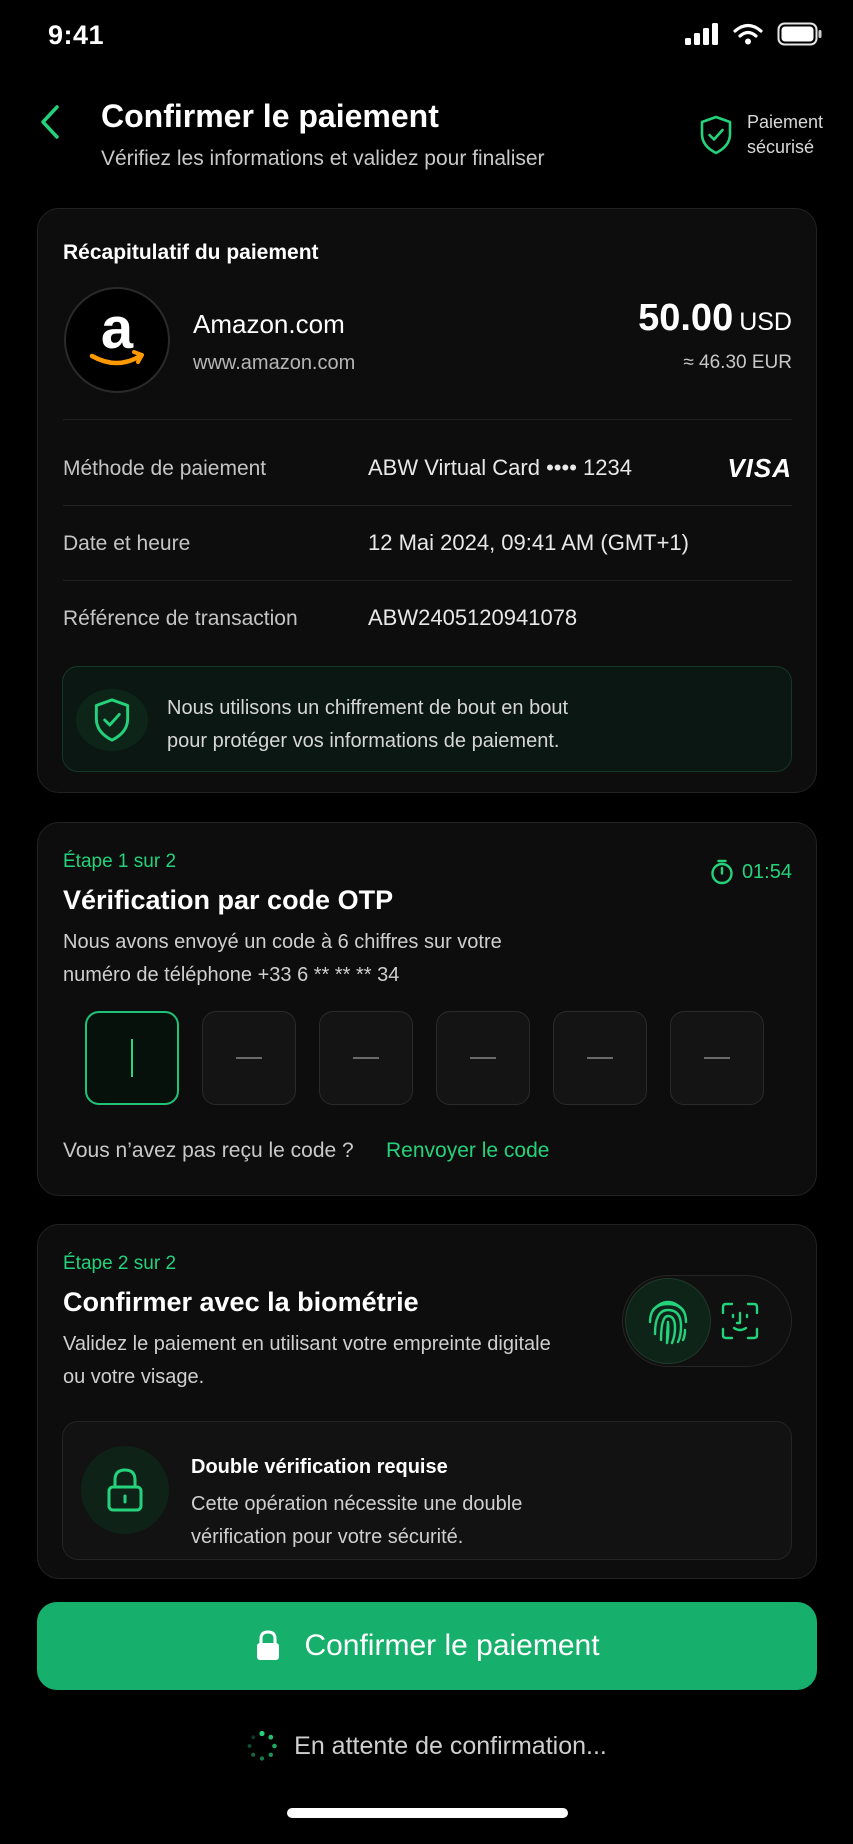 This screenshot has height=1844, width=853. What do you see at coordinates (127, 543) in the screenshot?
I see `date-time-label: Date et heure` at bounding box center [127, 543].